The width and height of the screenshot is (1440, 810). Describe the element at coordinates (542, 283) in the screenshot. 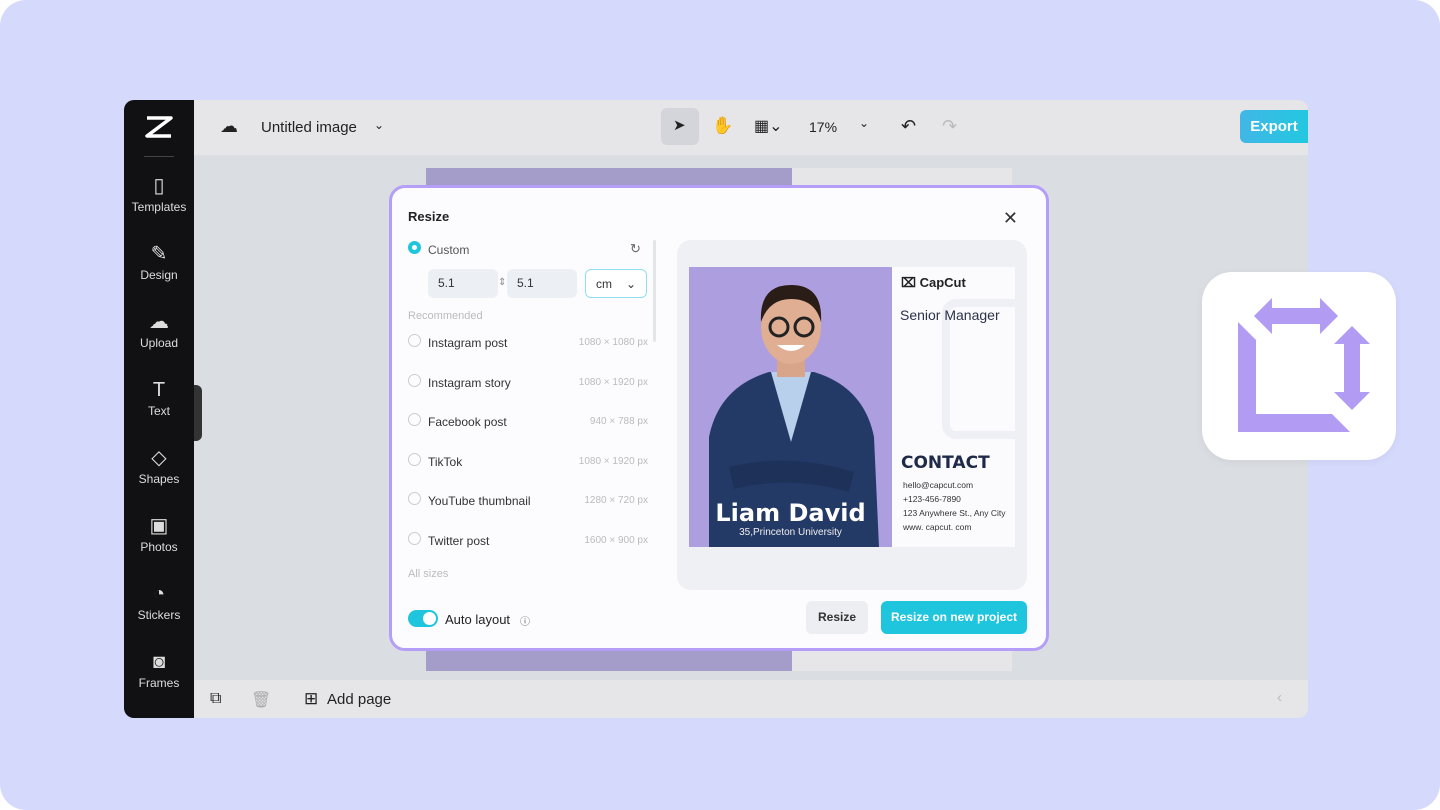

I see `height-input: 5.1` at that location.